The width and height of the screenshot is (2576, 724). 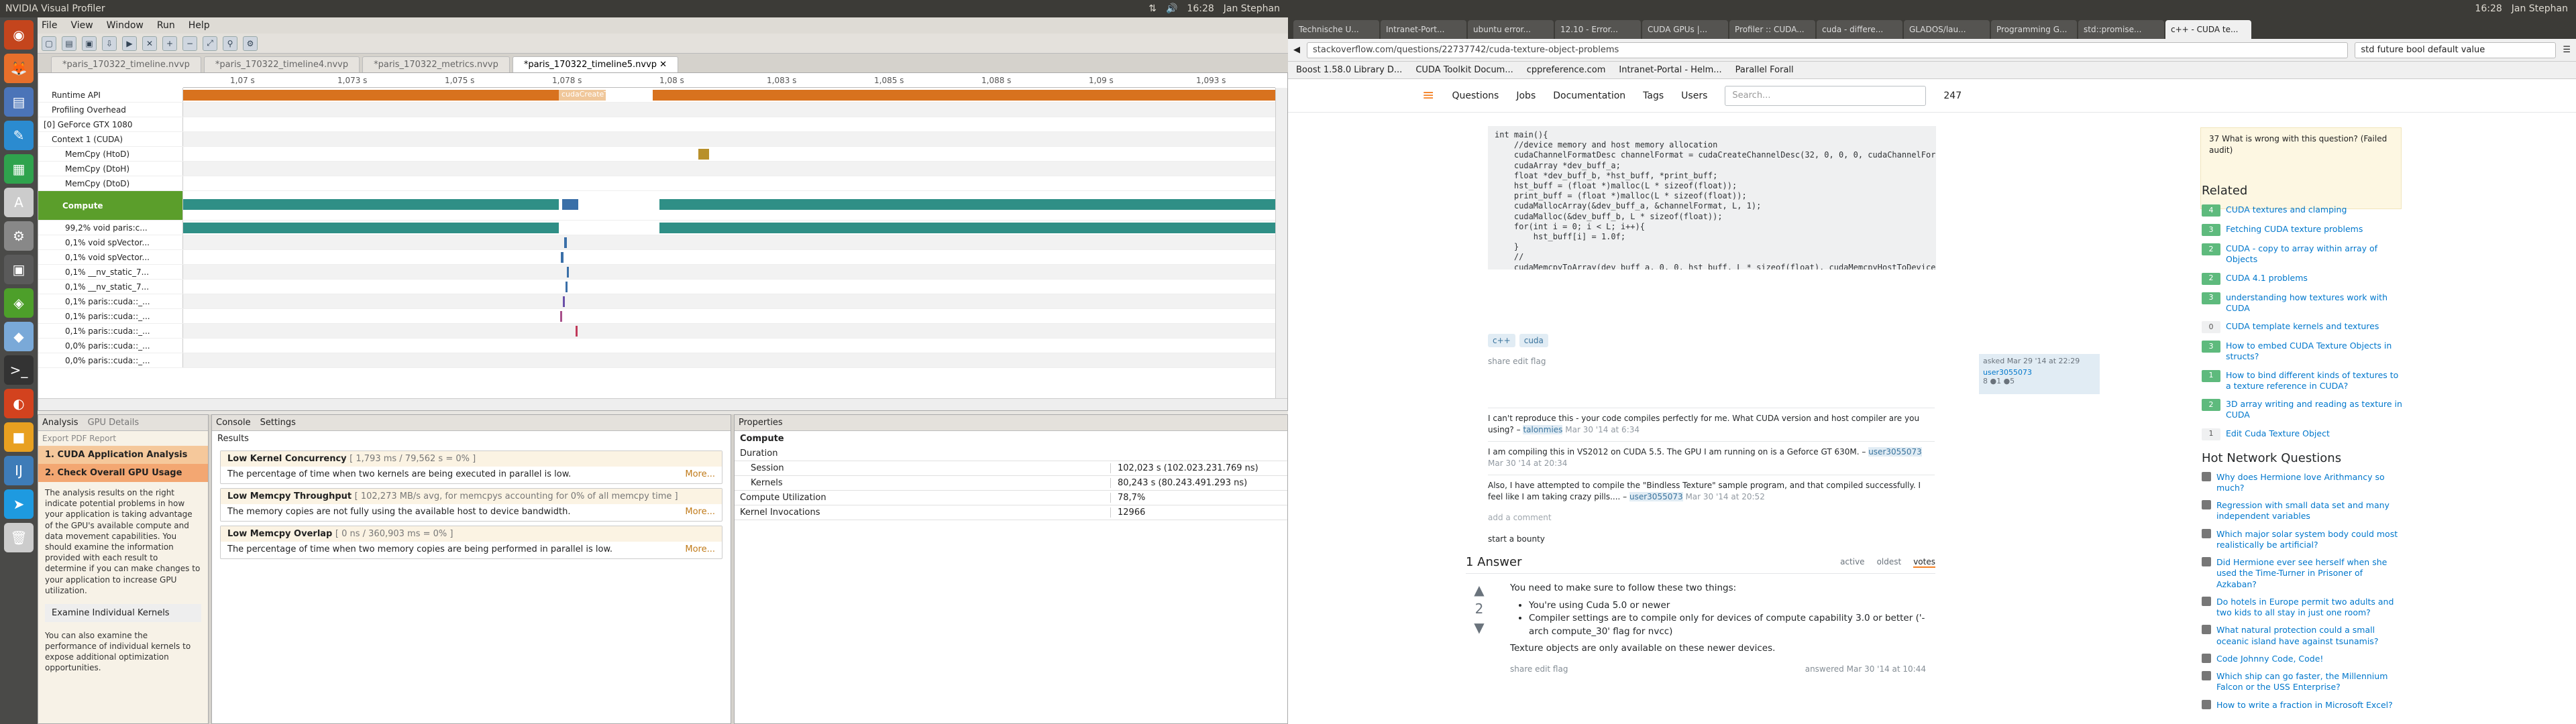 I want to click on related-link: CUDA template kernels and textures, so click(x=2302, y=327).